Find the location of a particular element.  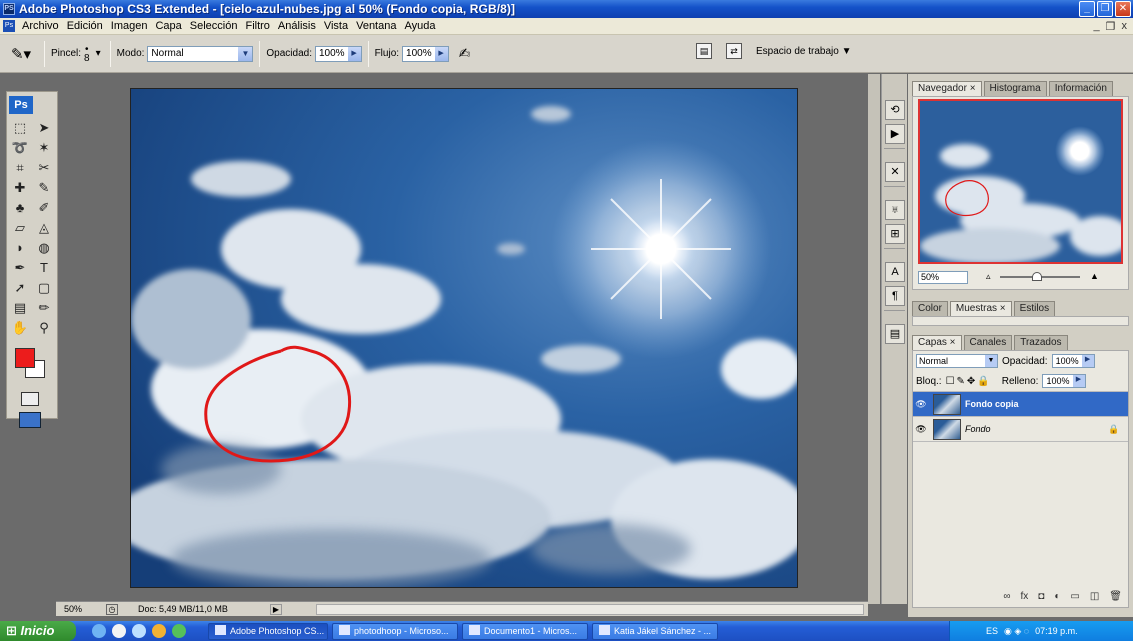

close-button: ✕ is located at coordinates (1123, 9).